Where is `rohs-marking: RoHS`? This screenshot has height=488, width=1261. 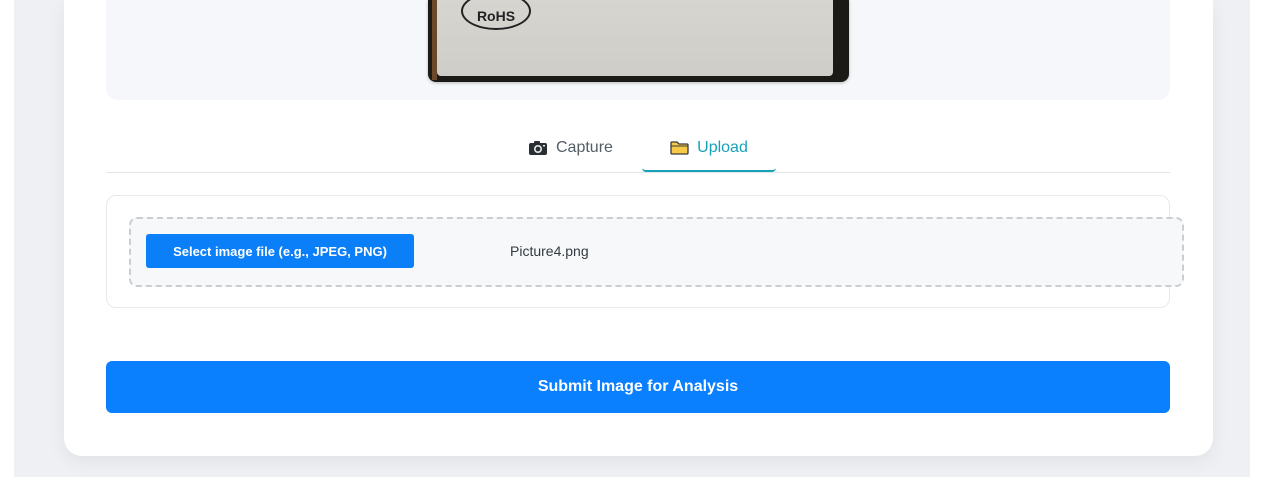
rohs-marking: RoHS is located at coordinates (496, 15).